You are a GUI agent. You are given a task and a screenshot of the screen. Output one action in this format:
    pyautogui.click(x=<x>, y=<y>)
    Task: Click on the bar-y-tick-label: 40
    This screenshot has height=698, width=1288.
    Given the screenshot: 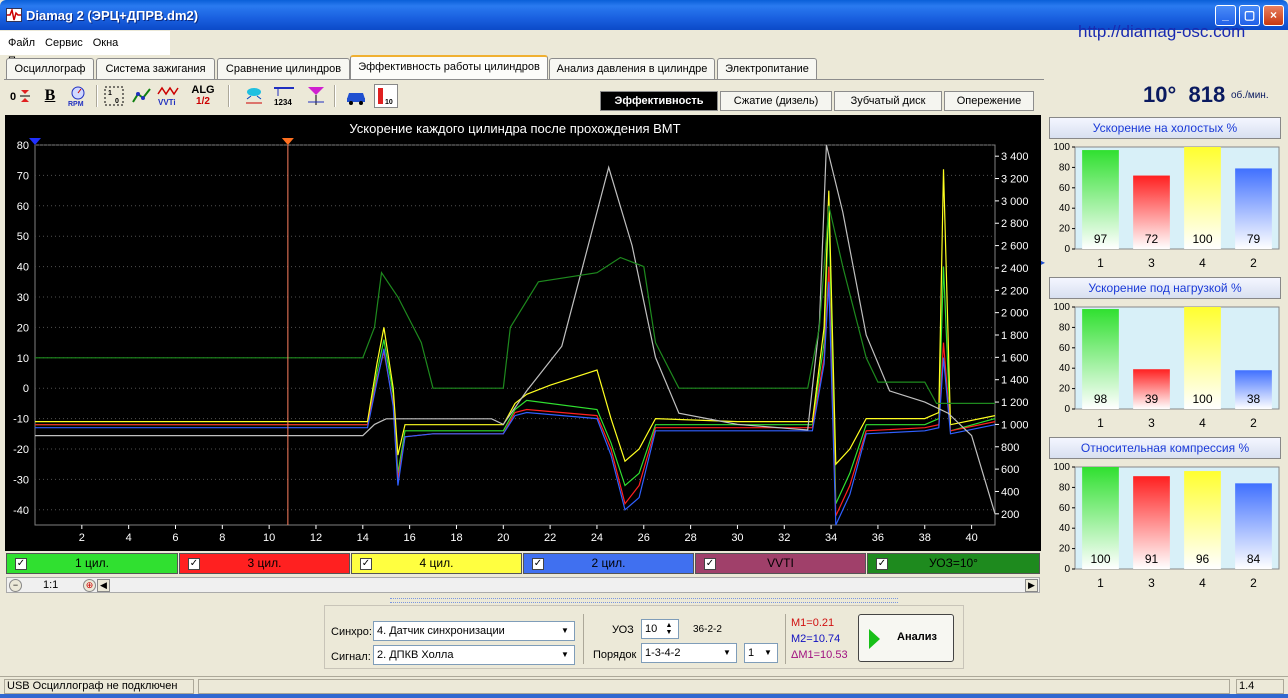 What is the action you would take?
    pyautogui.click(x=1065, y=368)
    